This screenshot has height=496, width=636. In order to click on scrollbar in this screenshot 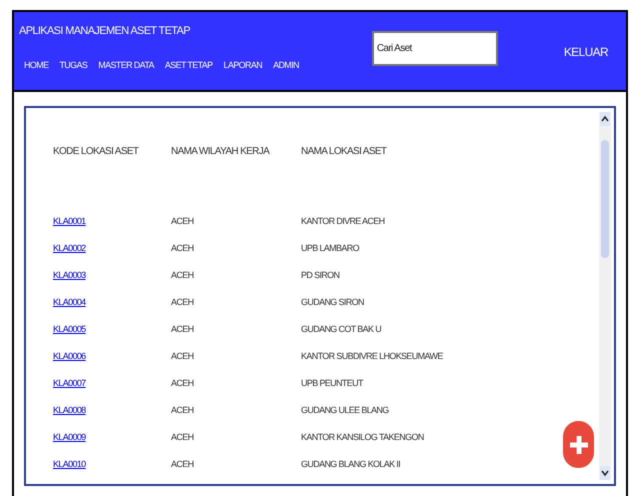, I will do `click(605, 296)`.